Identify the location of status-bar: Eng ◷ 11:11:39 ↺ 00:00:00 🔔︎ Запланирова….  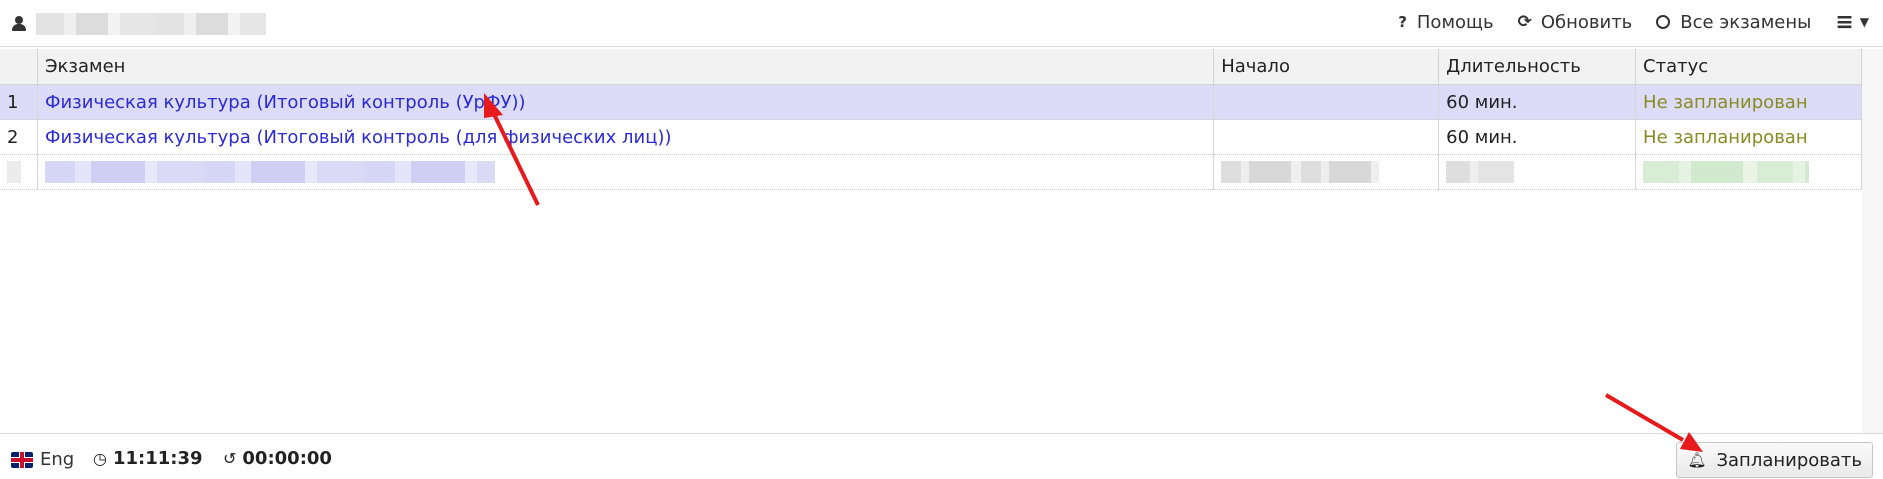
(941, 456).